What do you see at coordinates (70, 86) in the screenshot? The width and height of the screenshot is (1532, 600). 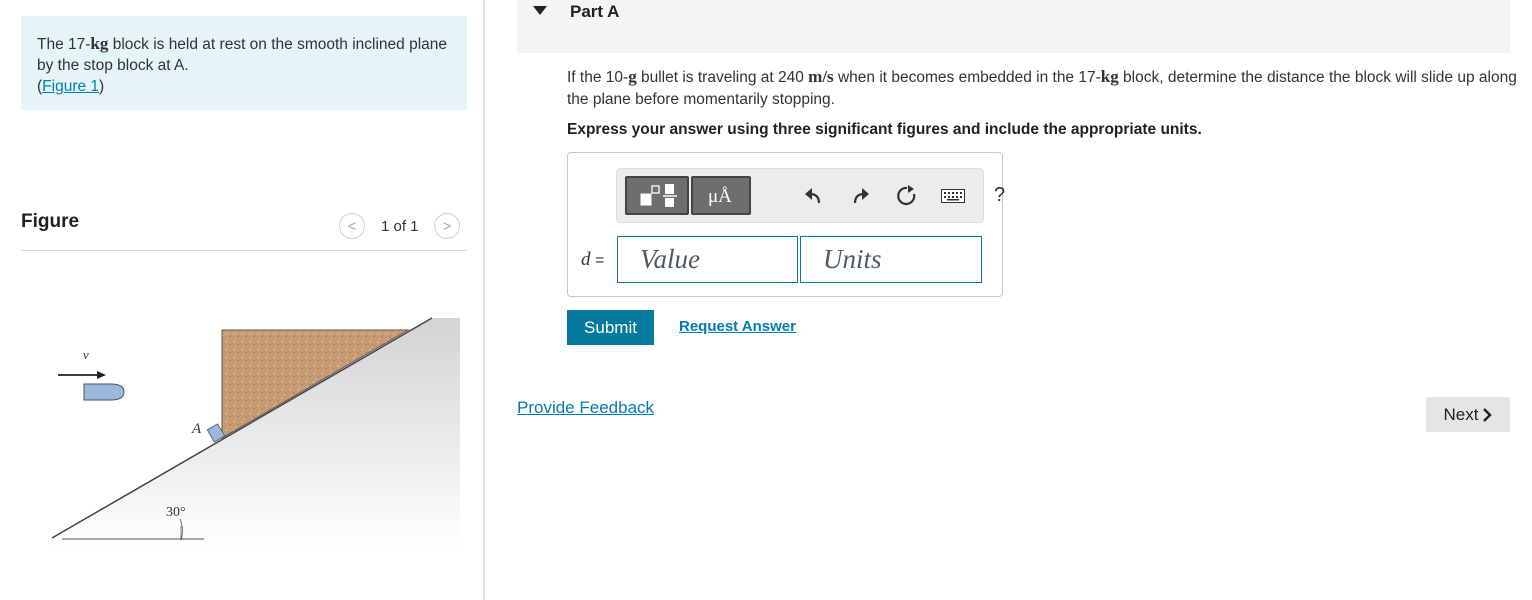 I see `figure-link: Figure 1` at bounding box center [70, 86].